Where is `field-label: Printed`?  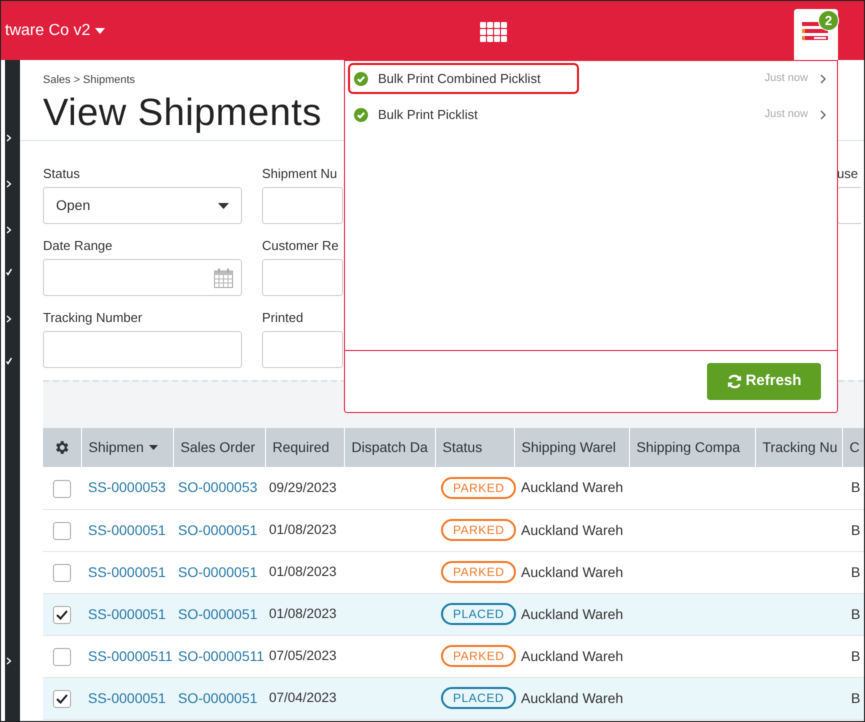
field-label: Printed is located at coordinates (283, 318).